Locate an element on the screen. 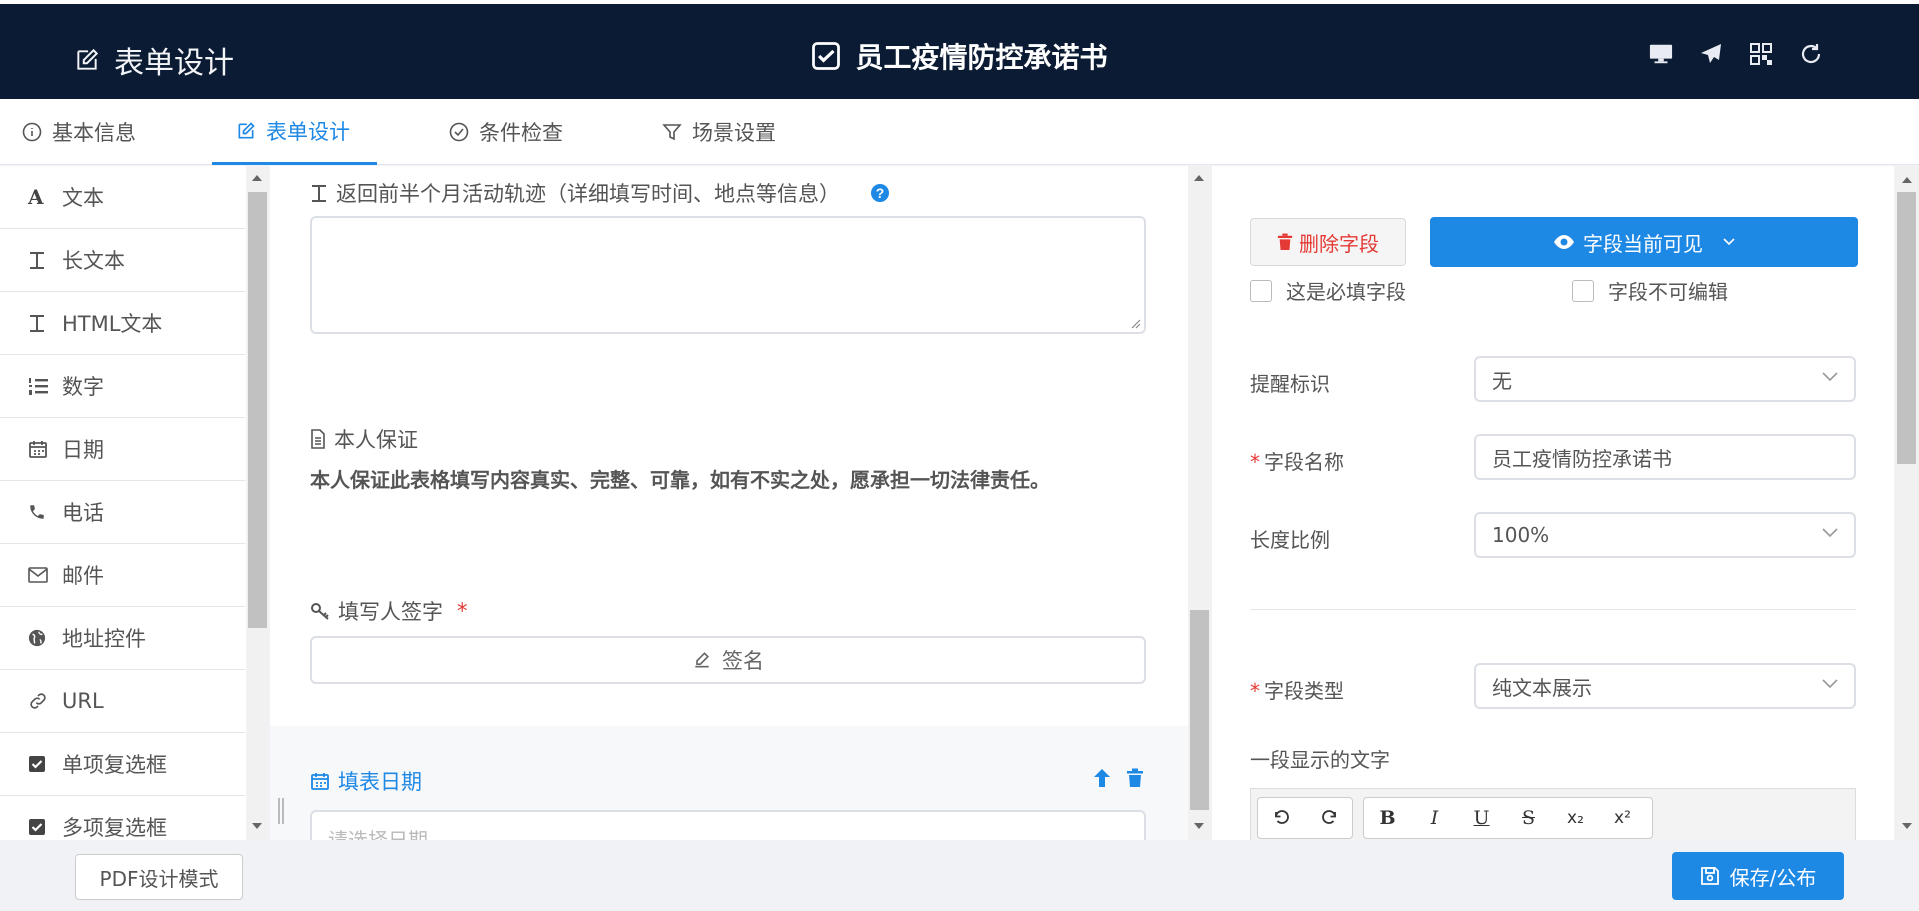 Image resolution: width=1919 pixels, height=911 pixels. phone-icon is located at coordinates (39, 512).